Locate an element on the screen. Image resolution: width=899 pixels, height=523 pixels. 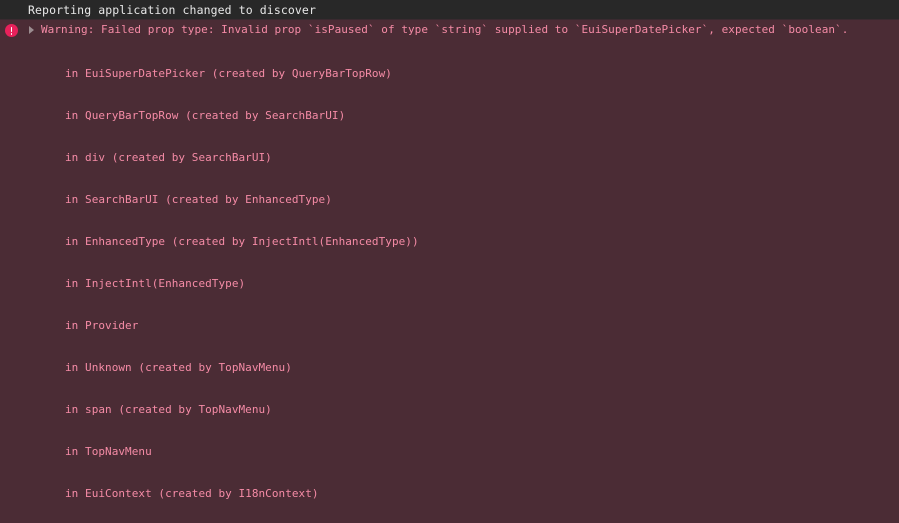
disclosure-triangle-collapsed-icon is located at coordinates (32, 30).